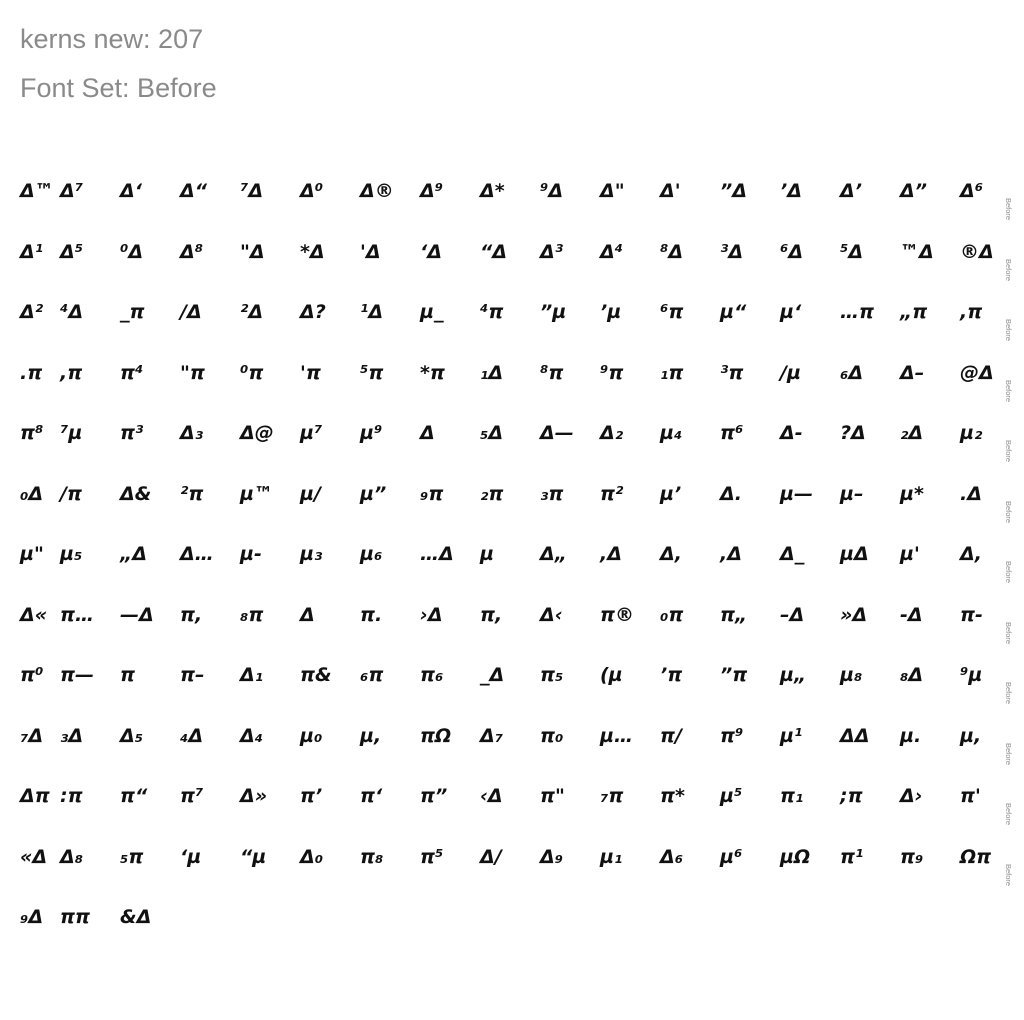  I want to click on kern-pair: ₂Δ, so click(912, 433).